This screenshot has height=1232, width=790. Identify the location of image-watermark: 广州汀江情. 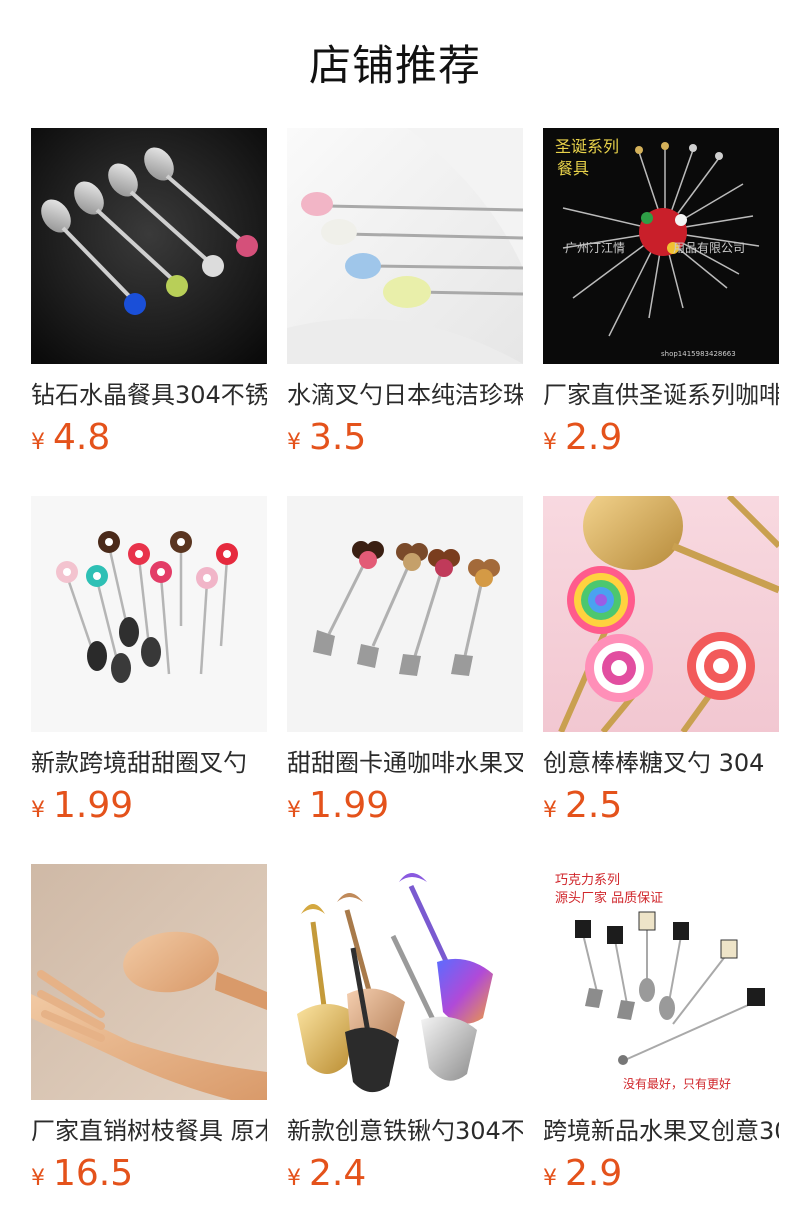
(595, 248).